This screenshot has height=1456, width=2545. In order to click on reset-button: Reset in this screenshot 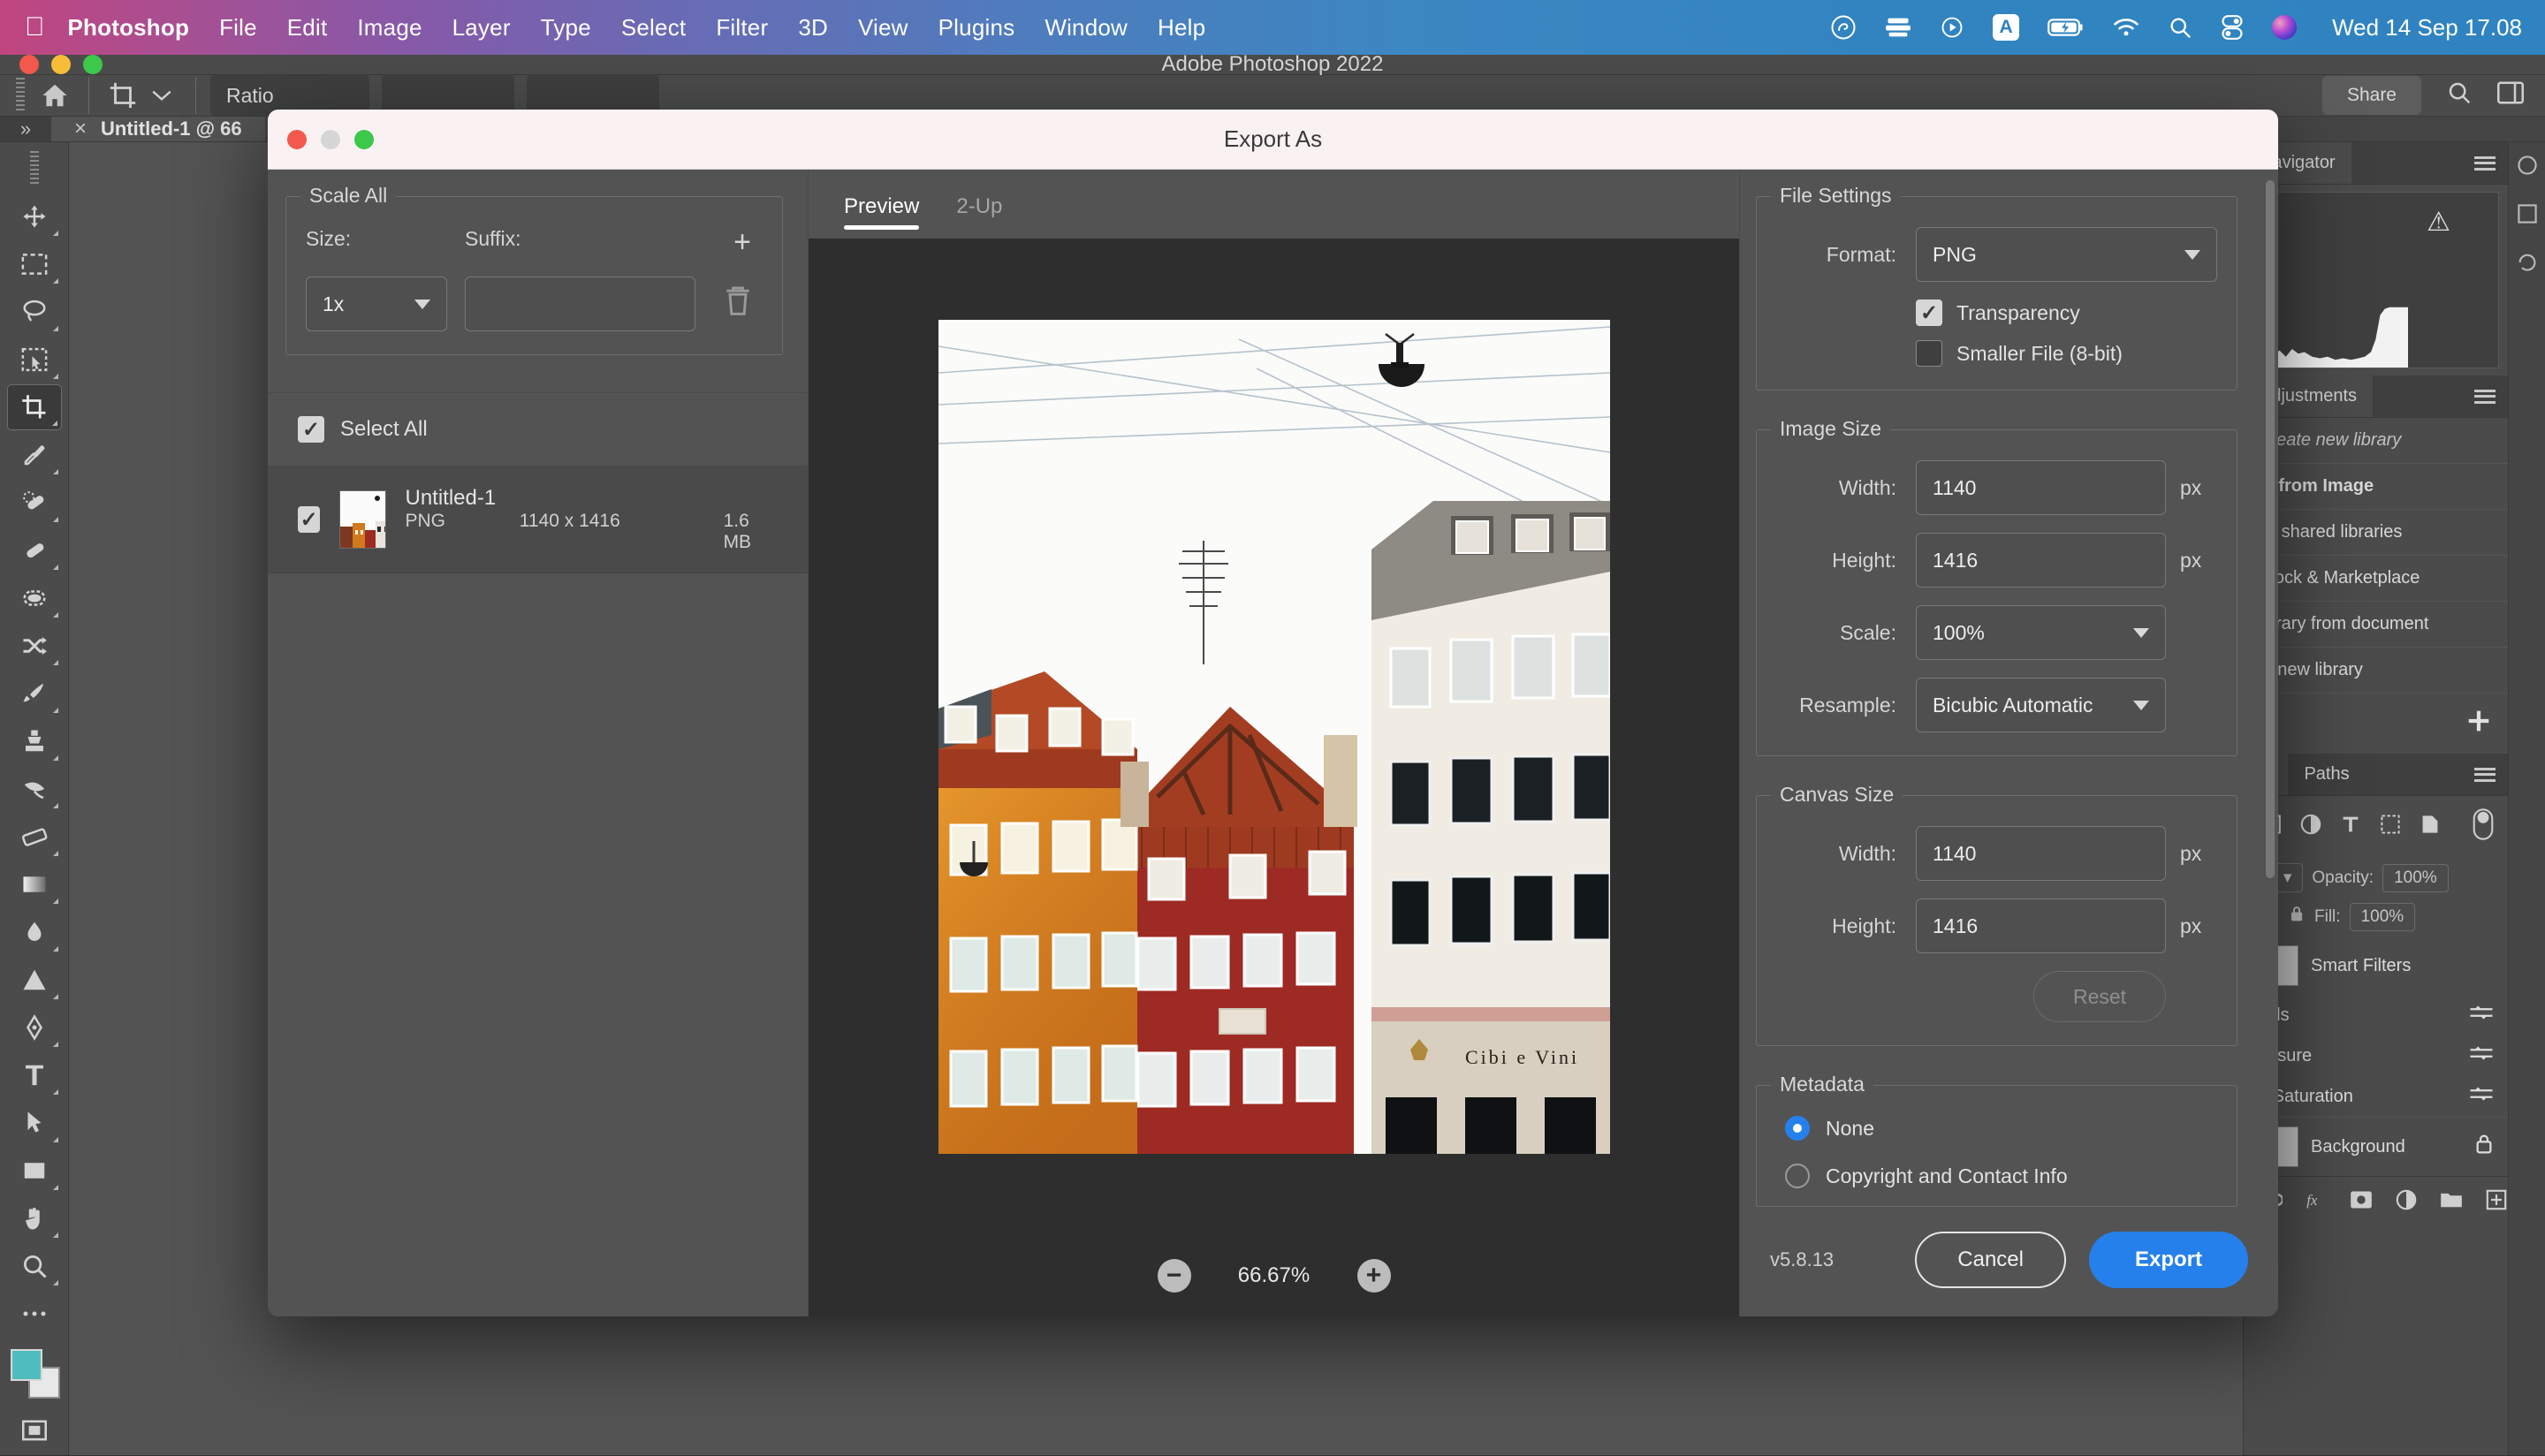, I will do `click(2099, 996)`.